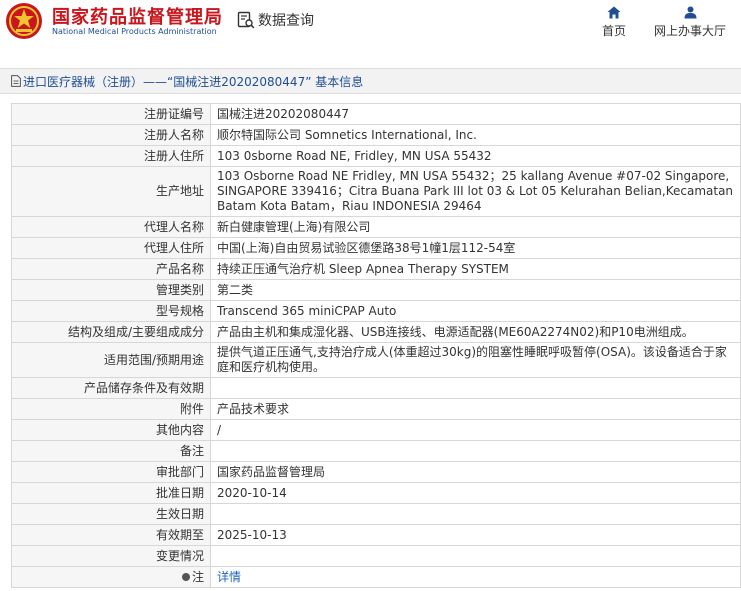  I want to click on data-query-link: 数据查询, so click(275, 20).